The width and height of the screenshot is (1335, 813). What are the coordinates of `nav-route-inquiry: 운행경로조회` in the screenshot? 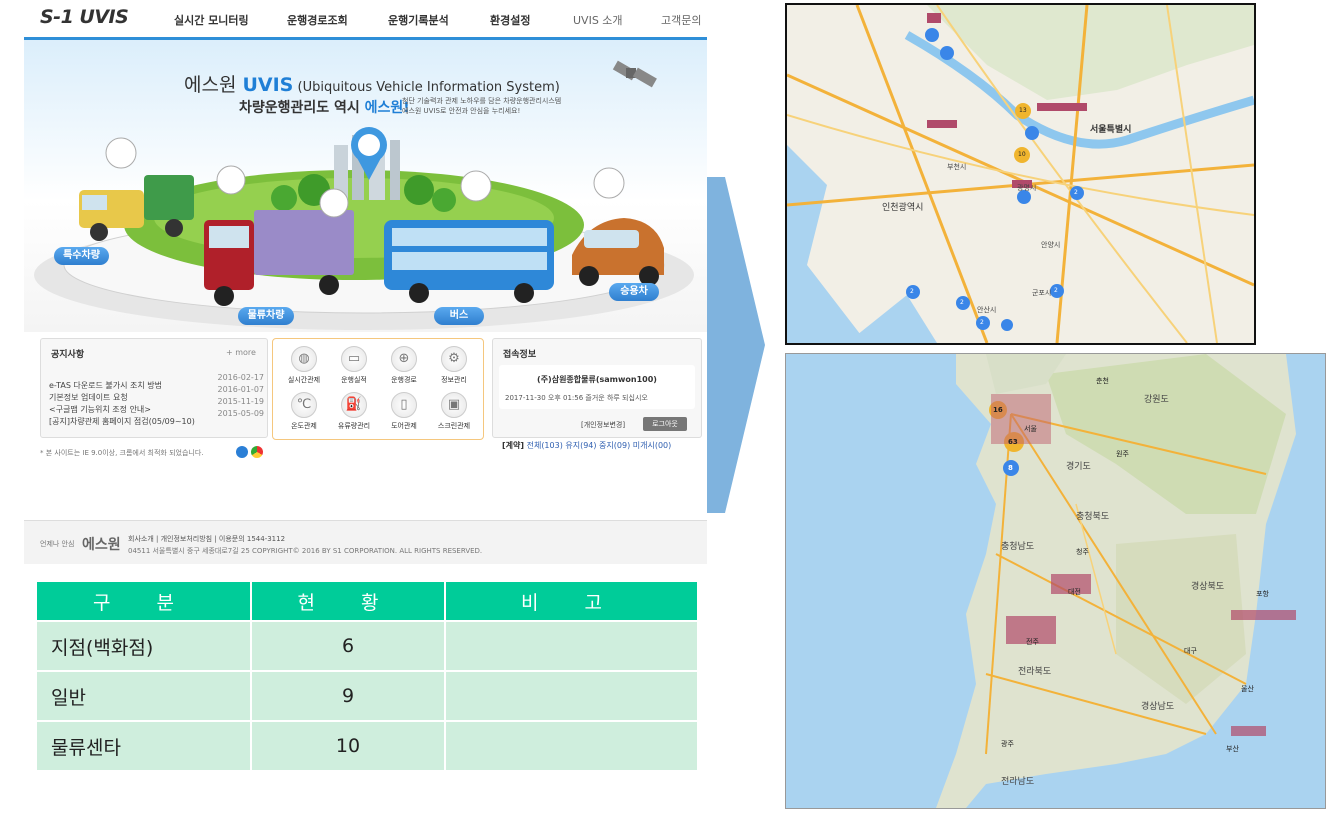 It's located at (317, 20).